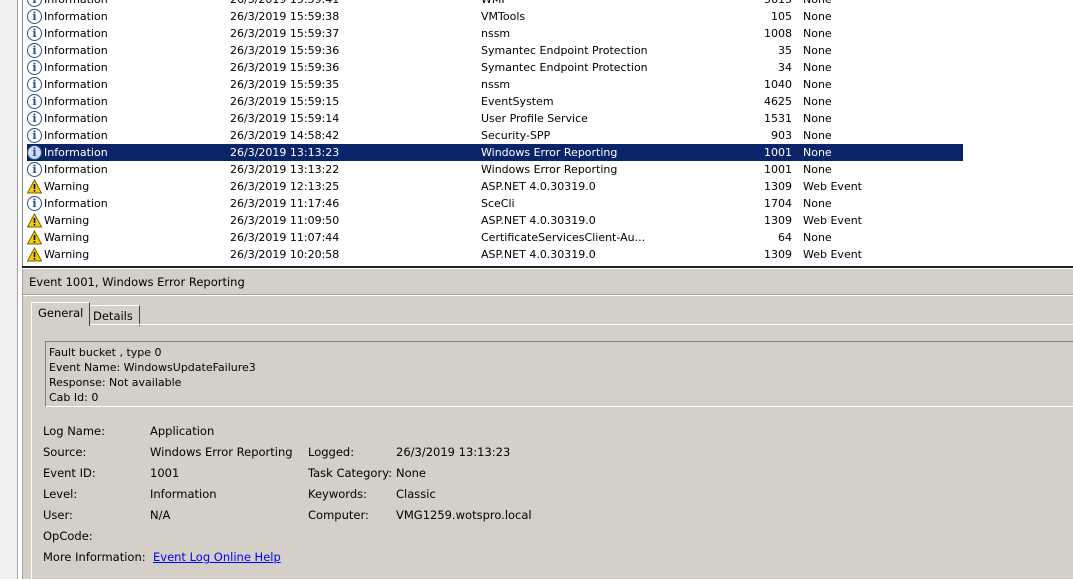 The width and height of the screenshot is (1073, 580). I want to click on event-date: 26/3/2019 11:07:44, so click(285, 237).